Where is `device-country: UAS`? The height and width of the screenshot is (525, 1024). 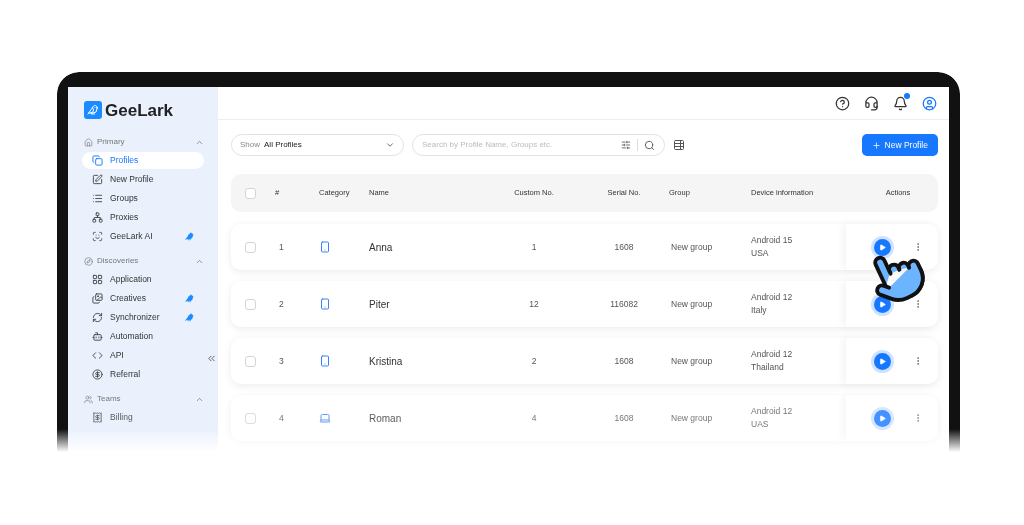
device-country: UAS is located at coordinates (760, 424).